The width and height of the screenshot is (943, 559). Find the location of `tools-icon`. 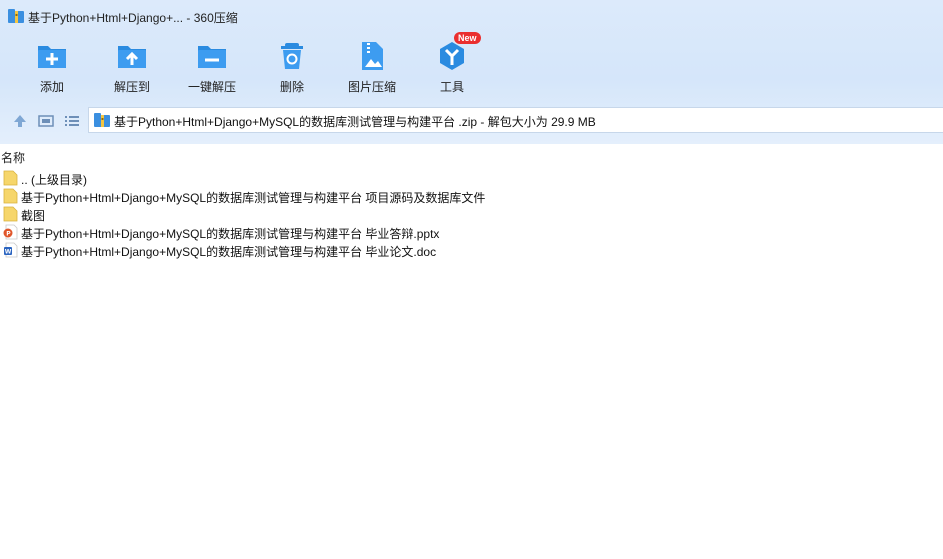

tools-icon is located at coordinates (452, 56).